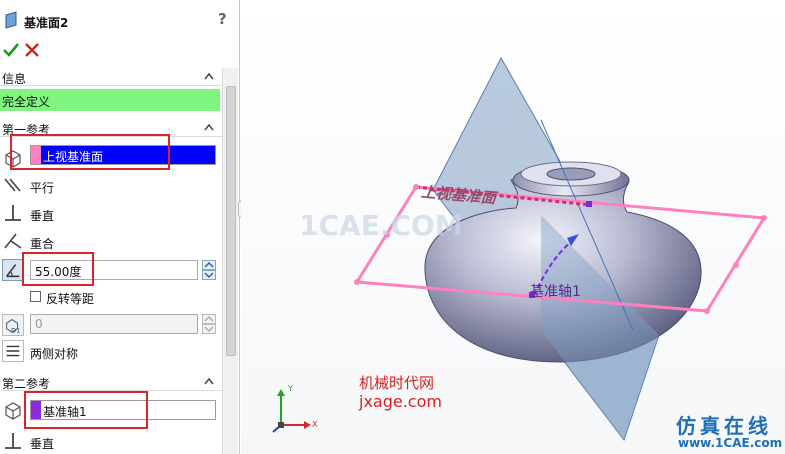  Describe the element at coordinates (42, 215) in the screenshot. I see `perpendicular-option: 垂直` at that location.